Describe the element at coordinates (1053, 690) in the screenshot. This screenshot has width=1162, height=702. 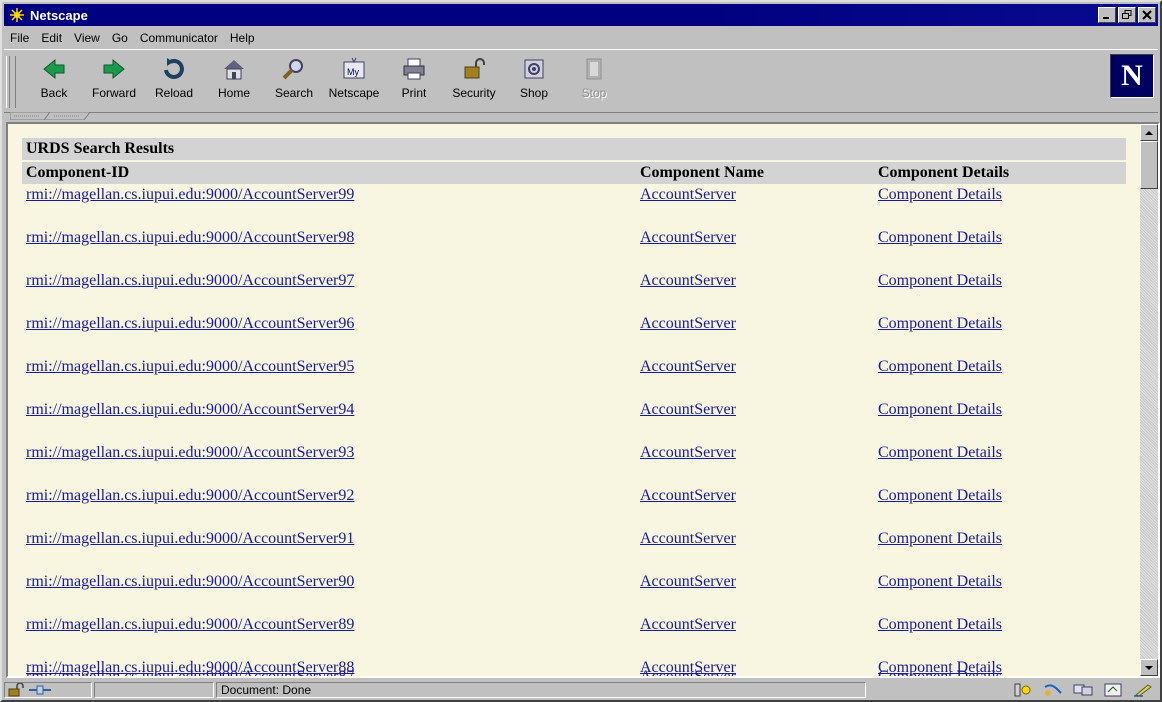
I see `taskbar-mail-icon` at that location.